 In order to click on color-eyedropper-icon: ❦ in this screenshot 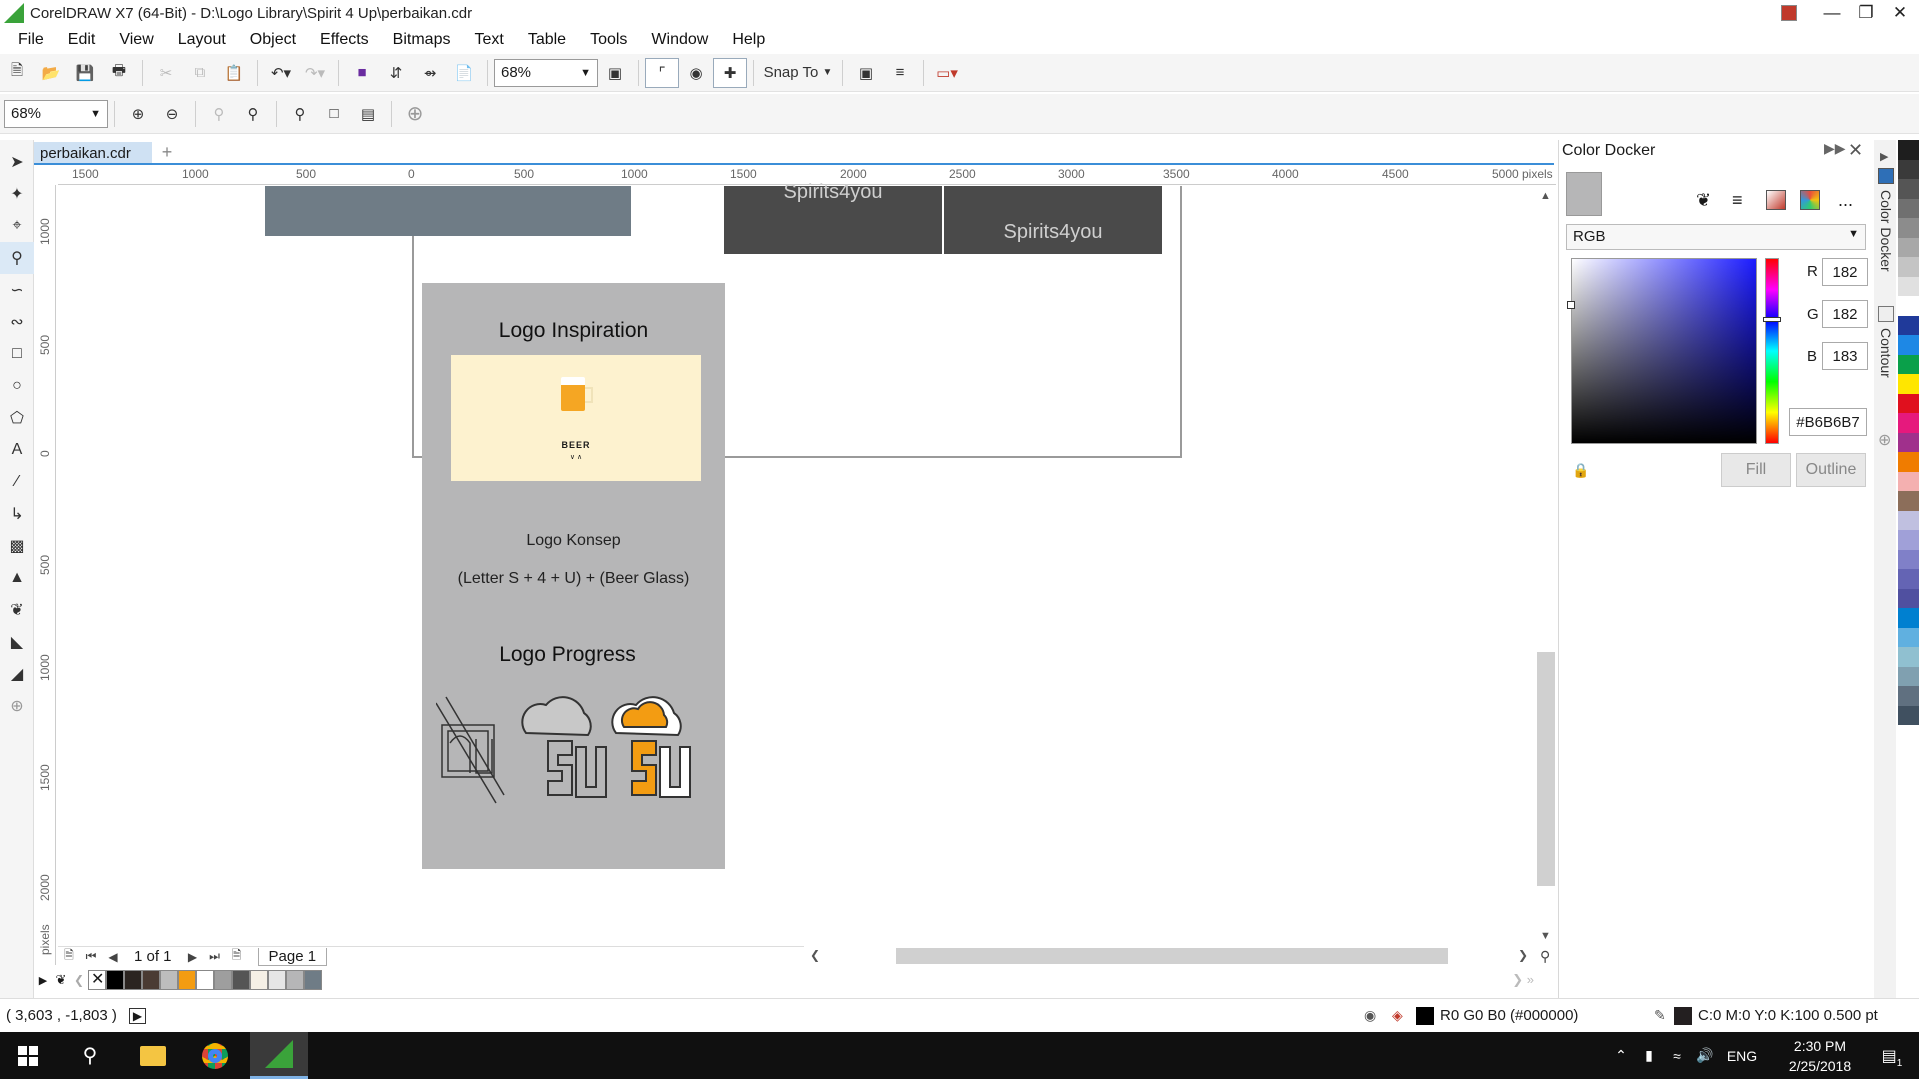, I will do `click(17, 610)`.